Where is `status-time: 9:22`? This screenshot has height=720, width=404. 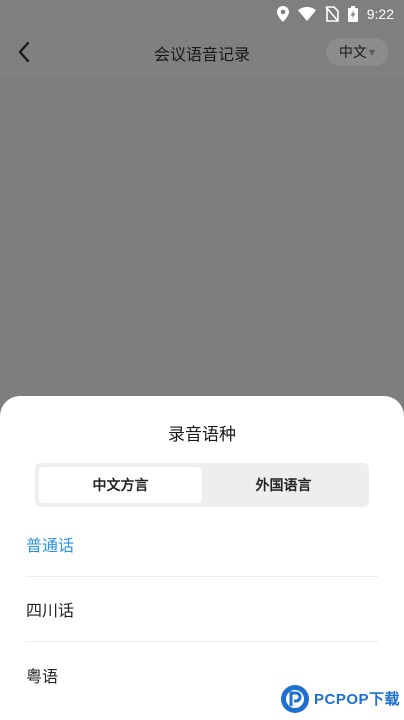 status-time: 9:22 is located at coordinates (380, 14).